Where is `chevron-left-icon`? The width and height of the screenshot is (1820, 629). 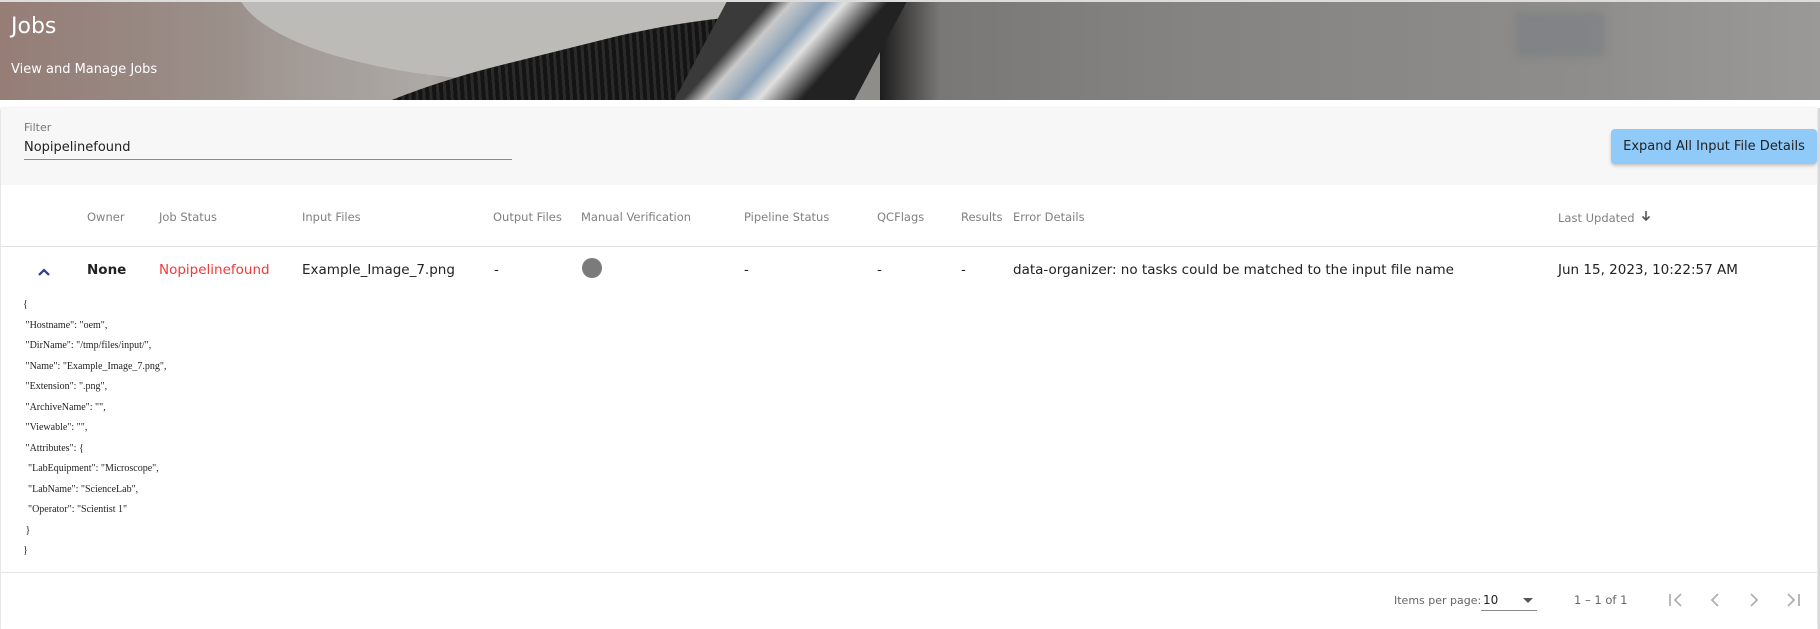
chevron-left-icon is located at coordinates (1714, 600).